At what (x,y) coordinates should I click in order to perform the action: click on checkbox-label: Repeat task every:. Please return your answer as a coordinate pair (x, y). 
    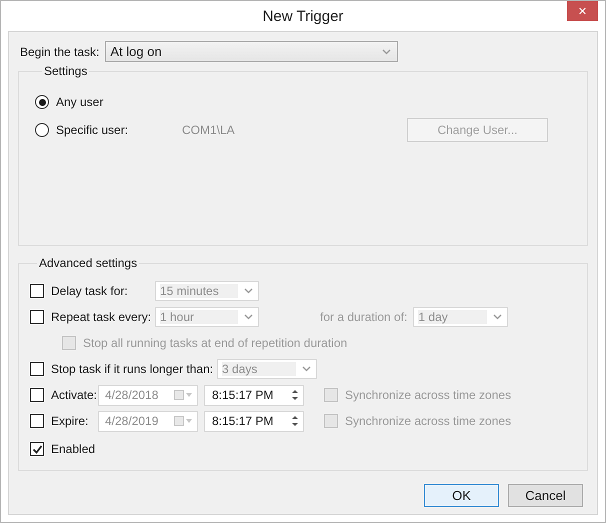
    Looking at the image, I should click on (101, 317).